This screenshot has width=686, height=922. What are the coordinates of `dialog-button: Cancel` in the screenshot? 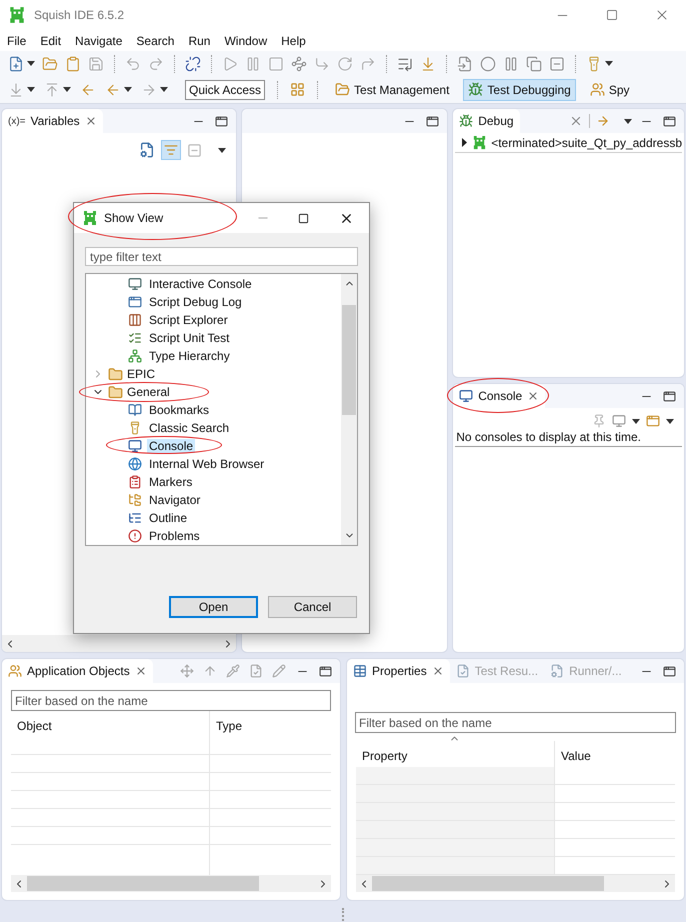 It's located at (312, 607).